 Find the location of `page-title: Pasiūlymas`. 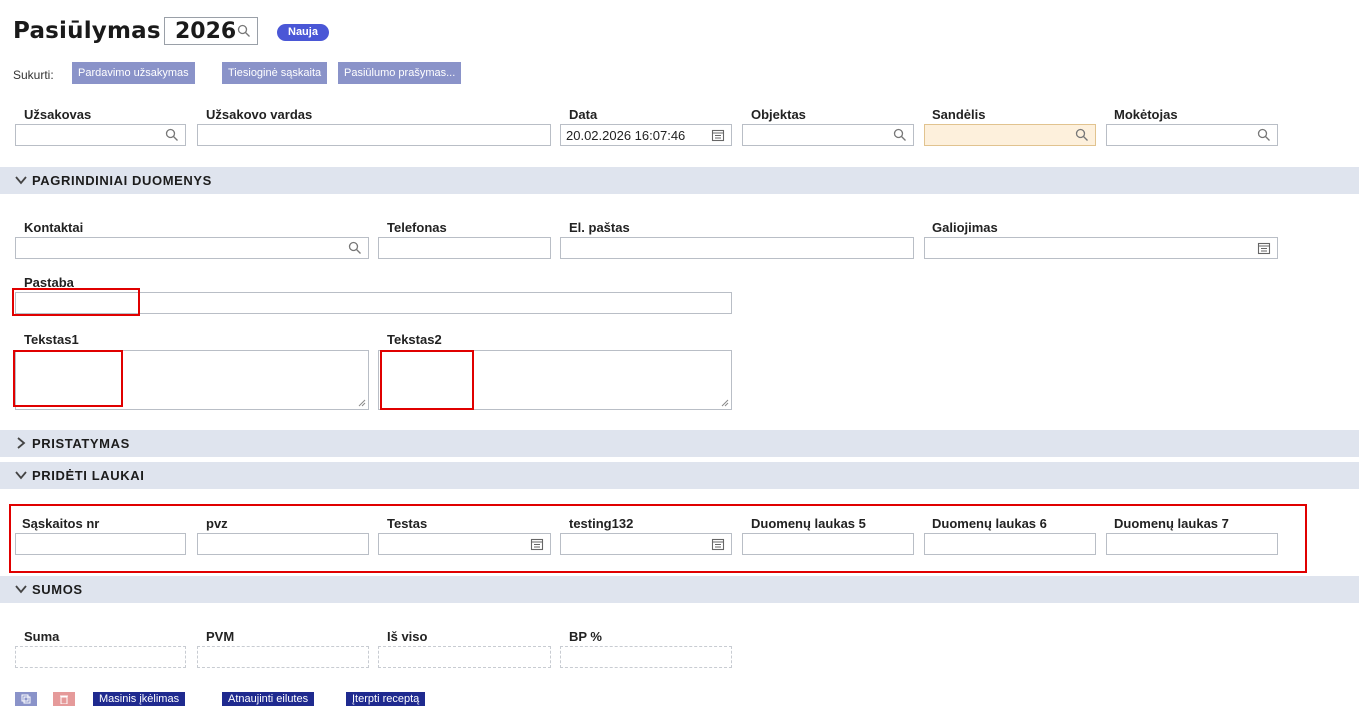

page-title: Pasiūlymas is located at coordinates (87, 31).